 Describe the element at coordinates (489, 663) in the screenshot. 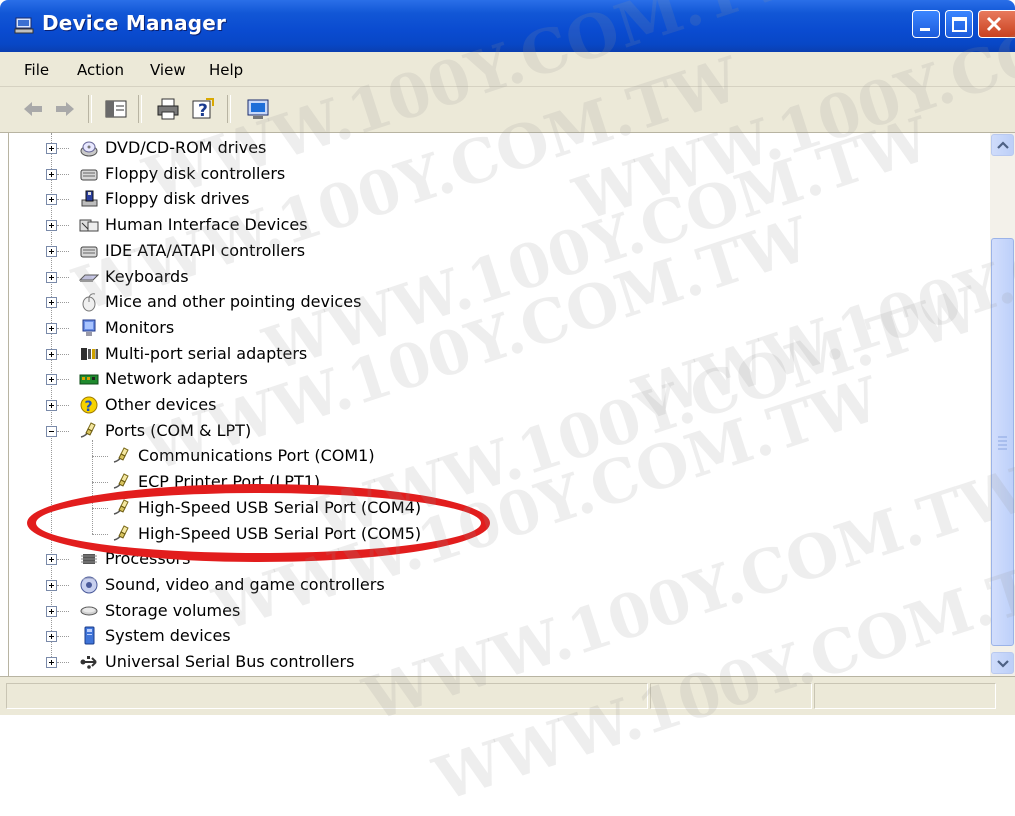

I see `tree-category-item: Universal Serial Bus controllers` at that location.